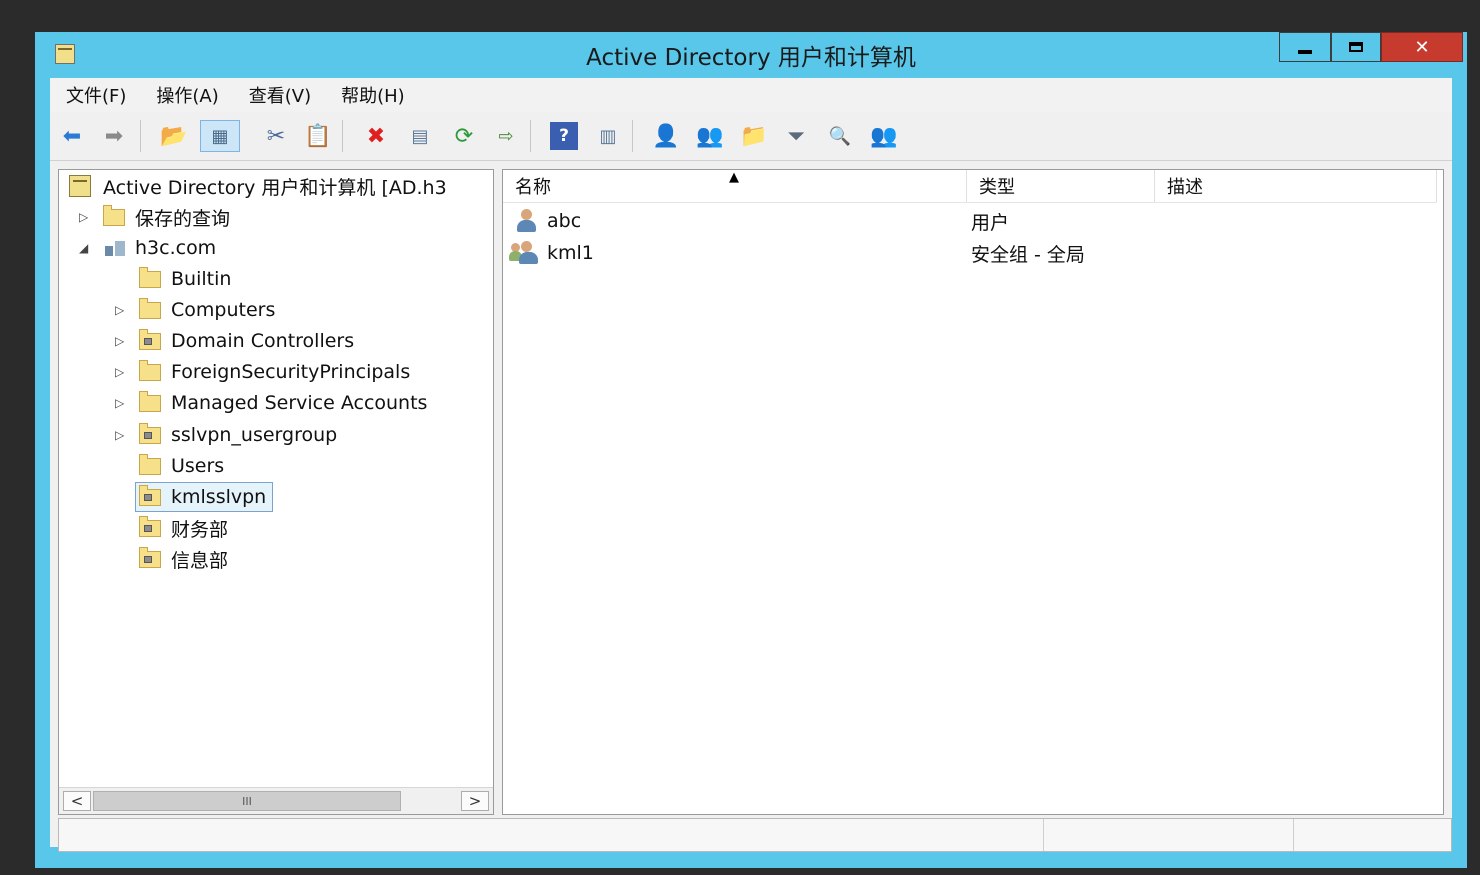 This screenshot has height=875, width=1480. What do you see at coordinates (183, 218) in the screenshot?
I see `tree-item-label: 保存的查询` at bounding box center [183, 218].